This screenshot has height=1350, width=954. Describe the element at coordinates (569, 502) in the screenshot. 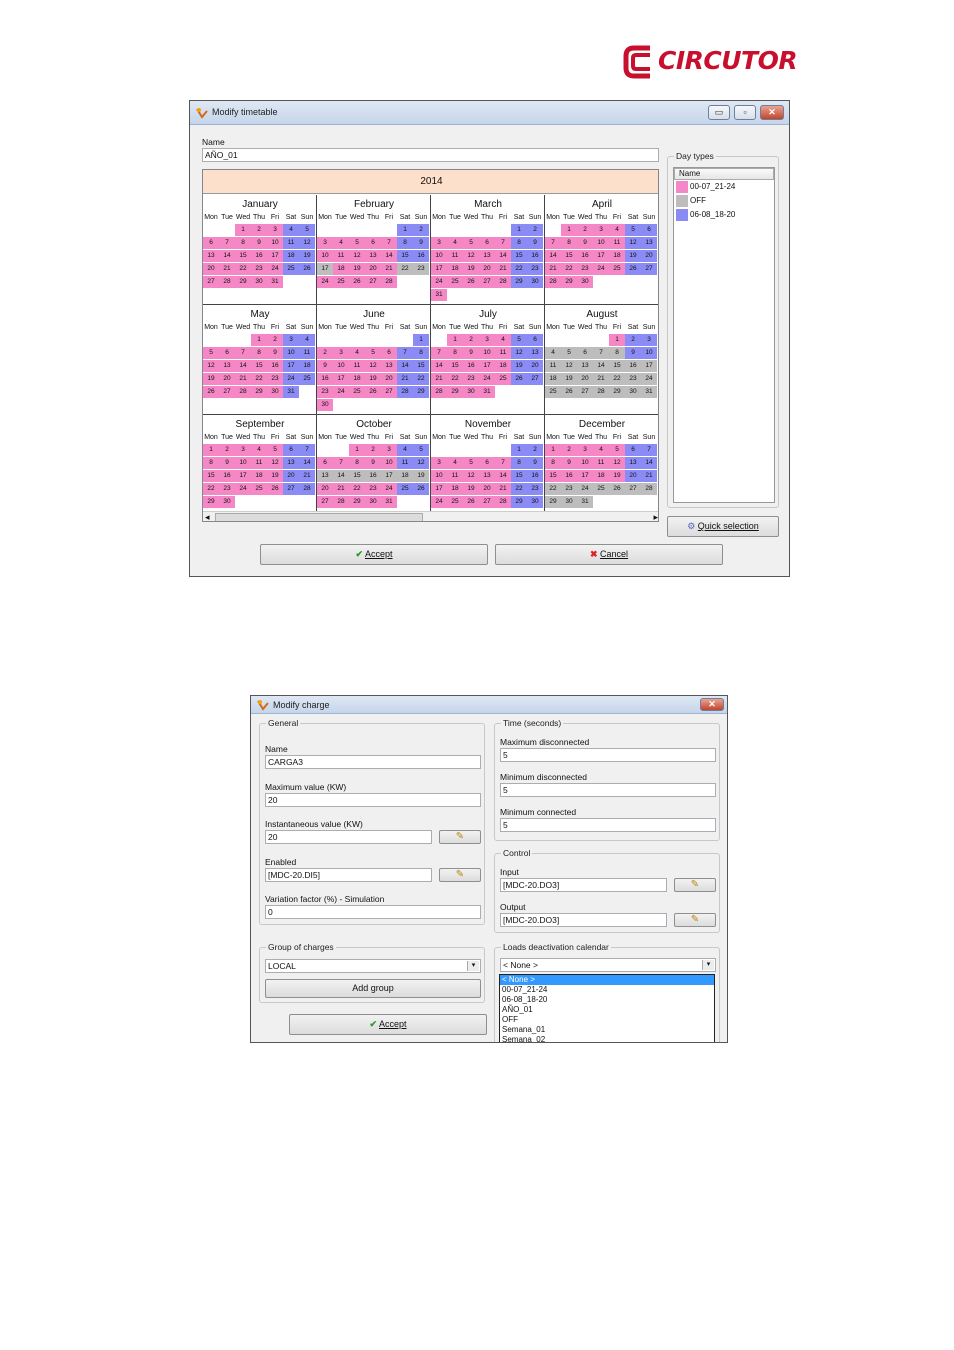

I see `day-cell: 30` at that location.